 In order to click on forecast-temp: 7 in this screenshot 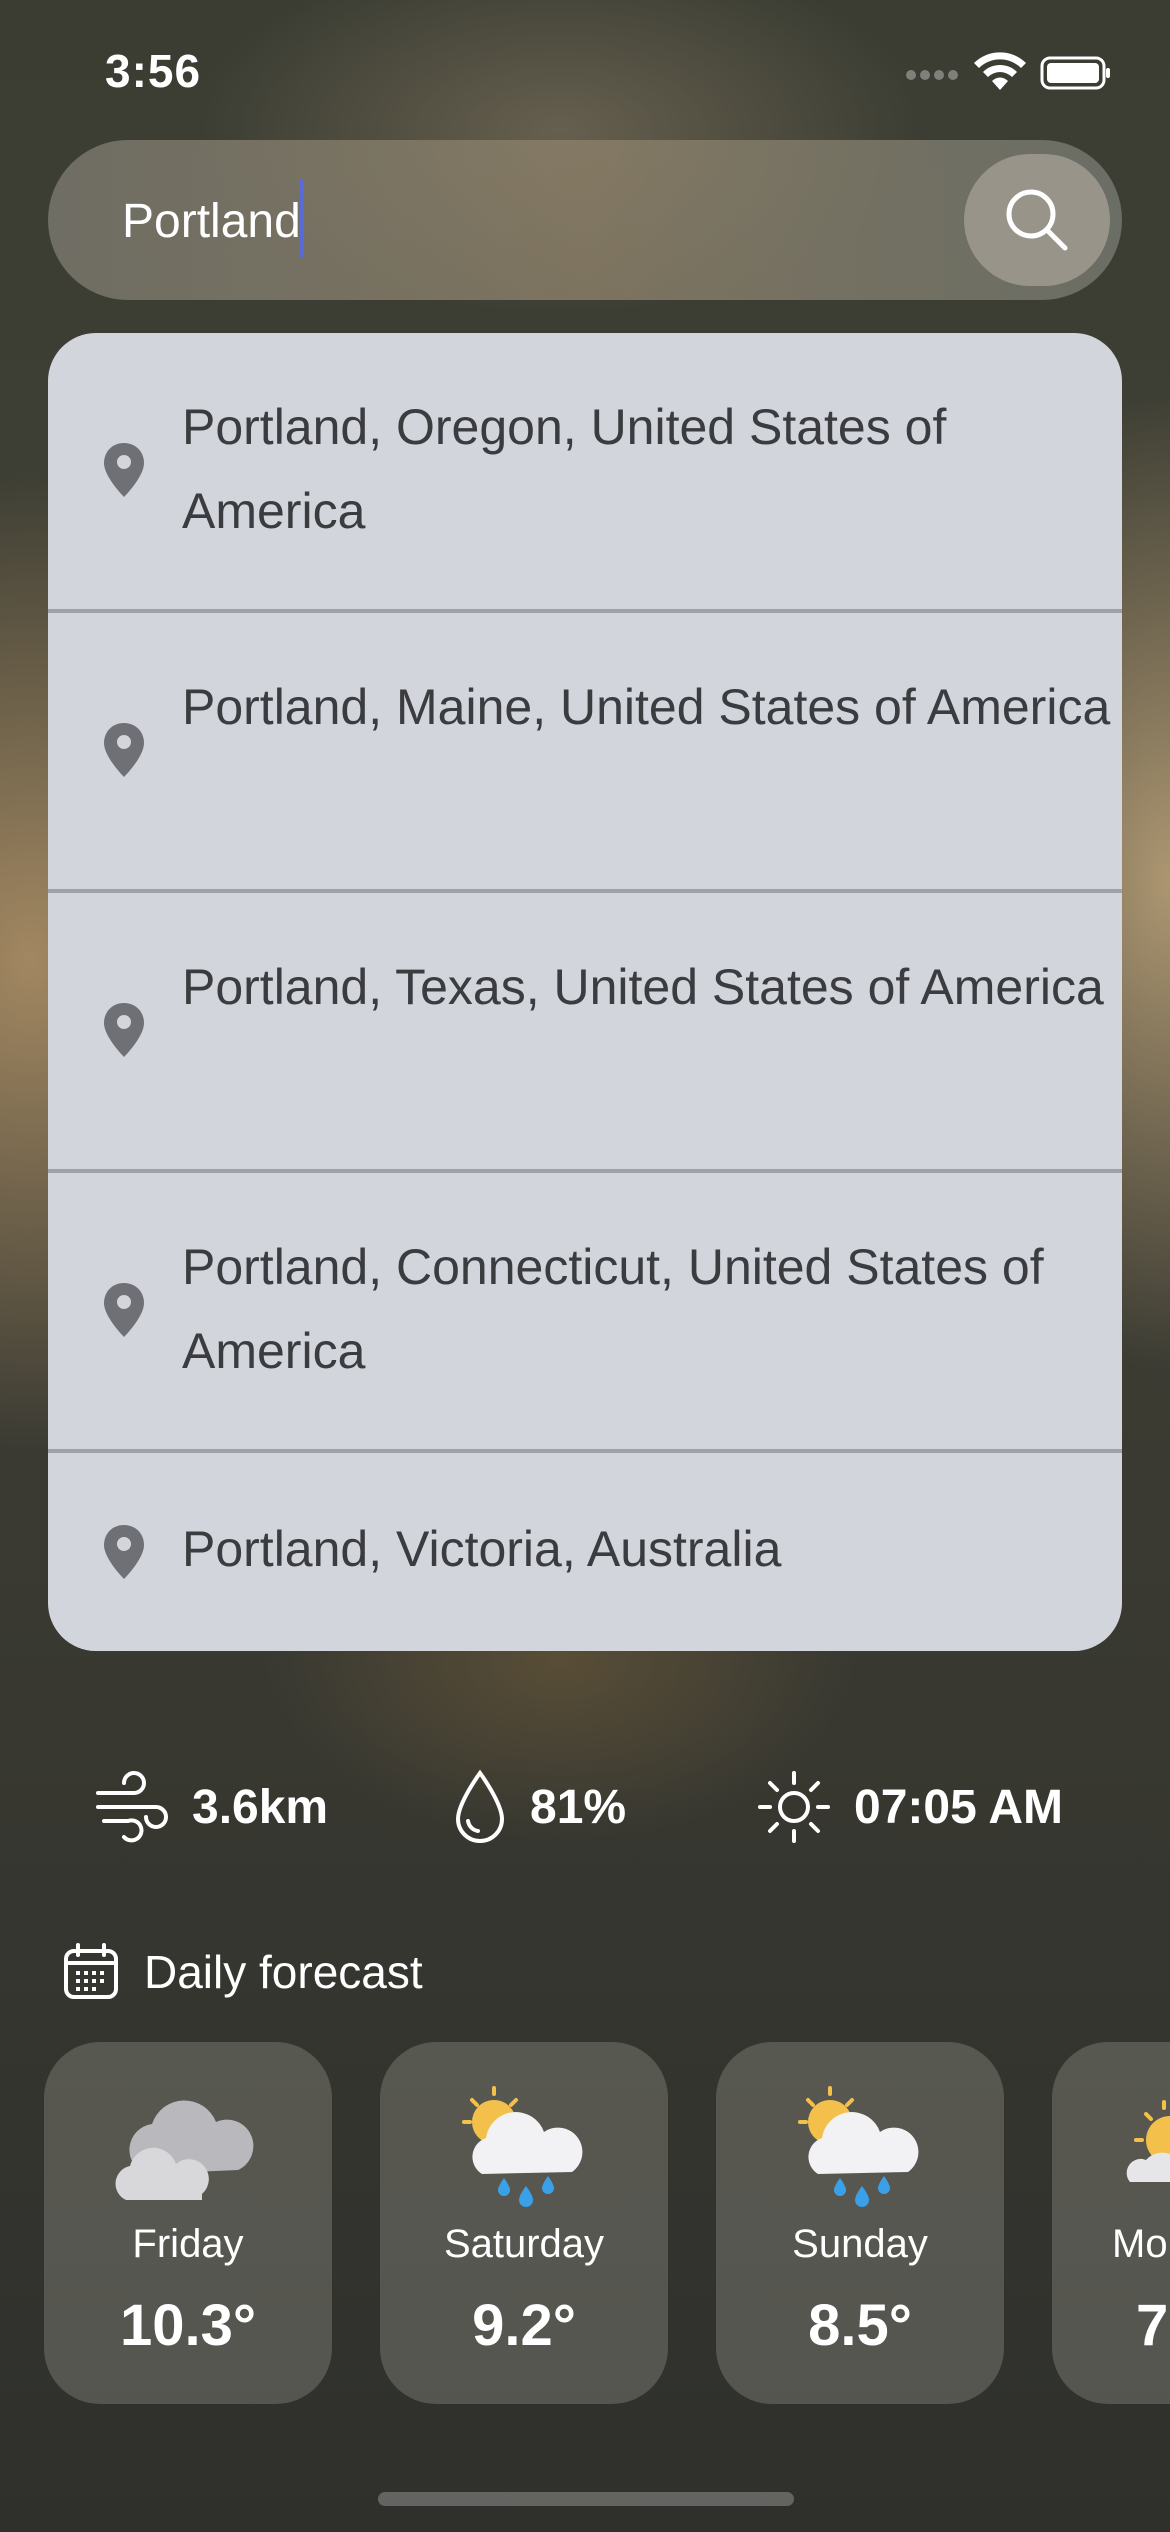, I will do `click(1152, 2325)`.